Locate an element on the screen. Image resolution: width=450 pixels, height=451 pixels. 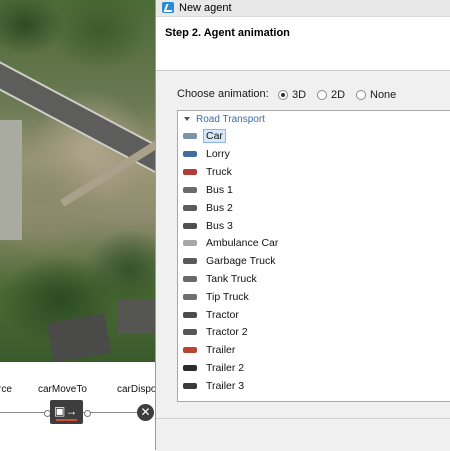
move-to-icon: ▣→ is located at coordinates (66, 411).